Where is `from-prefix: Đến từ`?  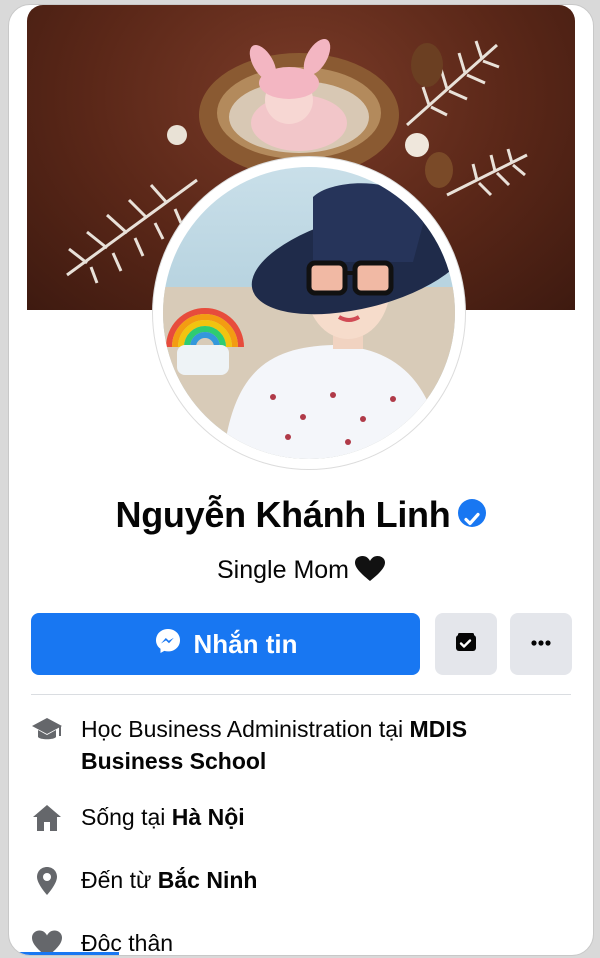 from-prefix: Đến từ is located at coordinates (119, 880).